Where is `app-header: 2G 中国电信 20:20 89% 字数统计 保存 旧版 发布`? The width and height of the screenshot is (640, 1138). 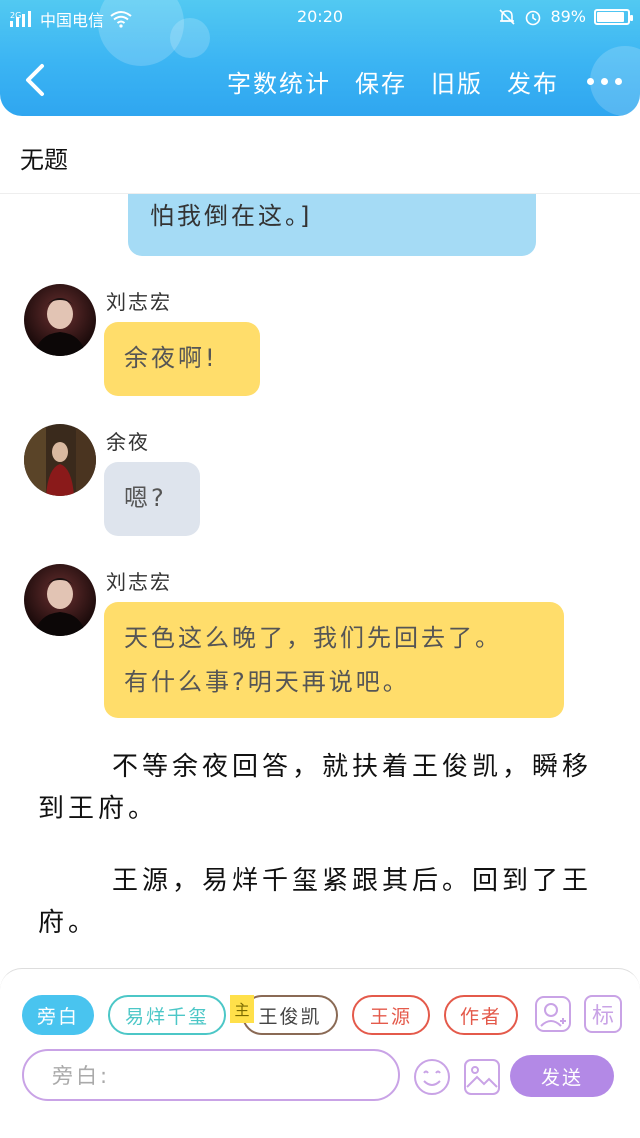 app-header: 2G 中国电信 20:20 89% 字数统计 保存 旧版 发布 is located at coordinates (320, 58).